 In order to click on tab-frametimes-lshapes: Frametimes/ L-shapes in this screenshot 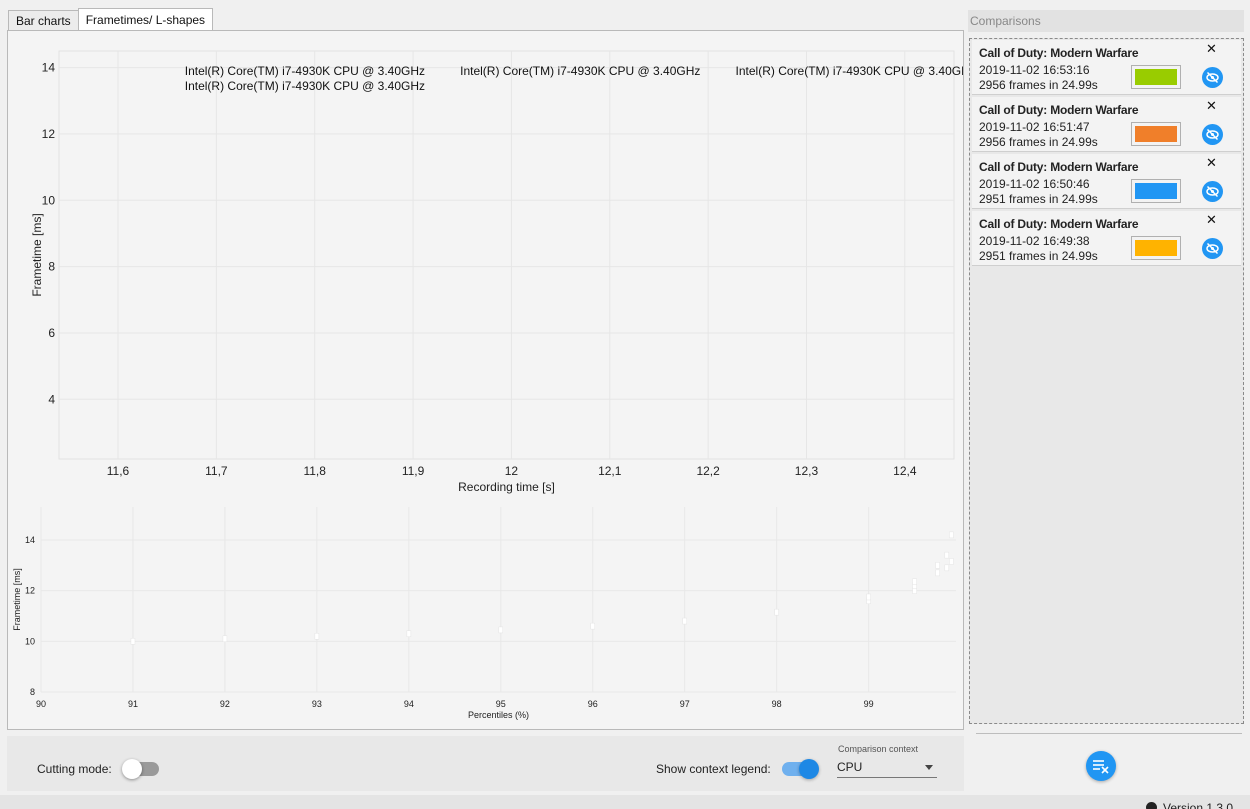, I will do `click(145, 19)`.